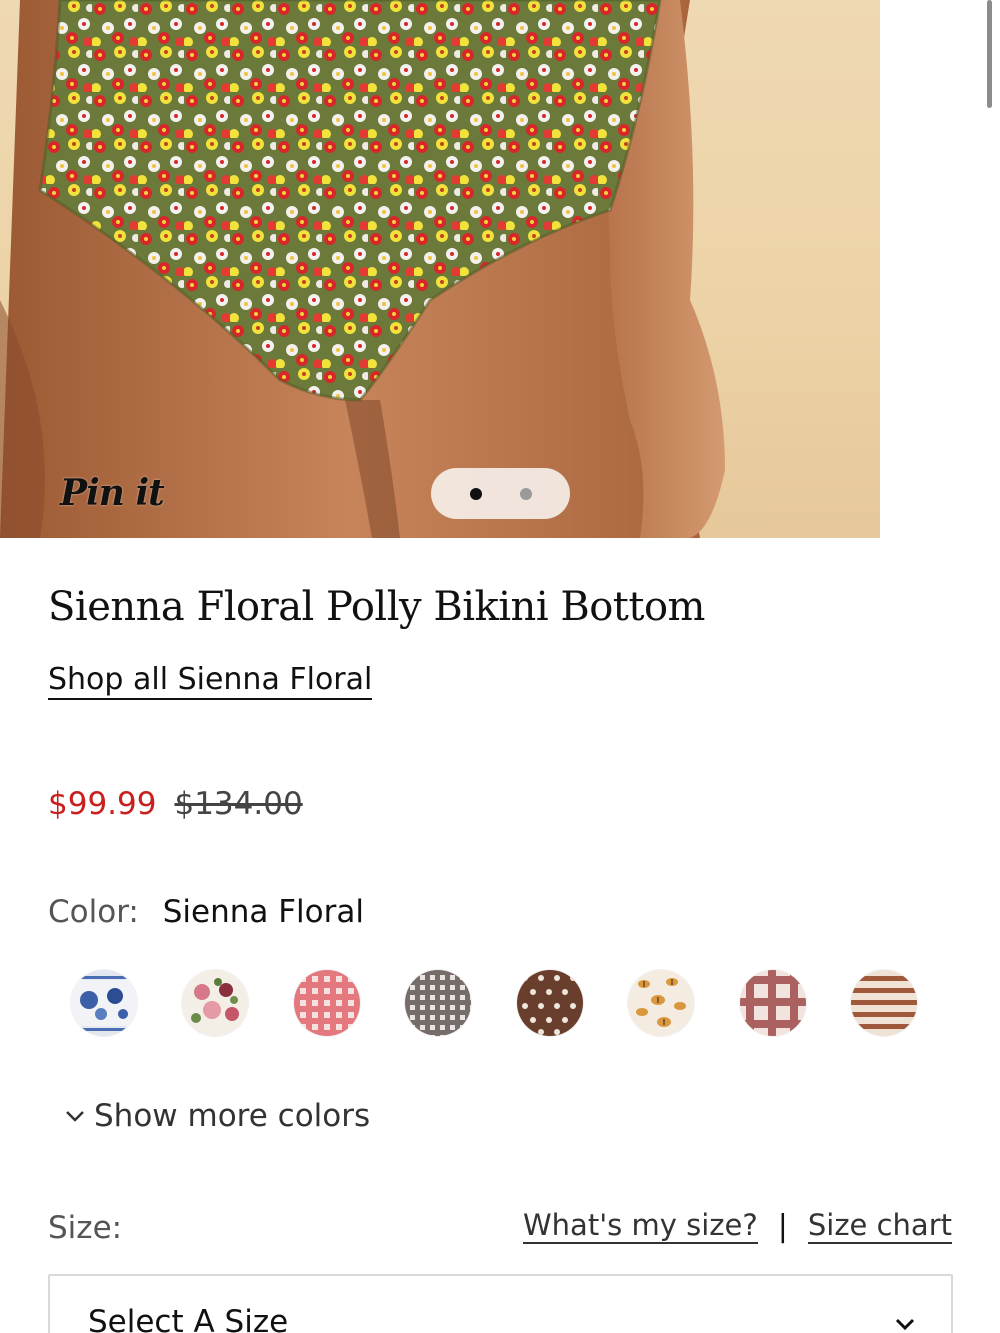  What do you see at coordinates (500, 1303) in the screenshot?
I see `size-dropdown: Select A Size` at bounding box center [500, 1303].